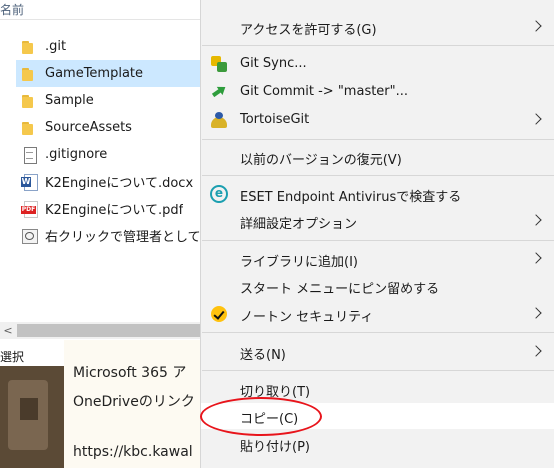 The height and width of the screenshot is (468, 554). Describe the element at coordinates (29, 209) in the screenshot. I see `pdf-file-icon` at that location.